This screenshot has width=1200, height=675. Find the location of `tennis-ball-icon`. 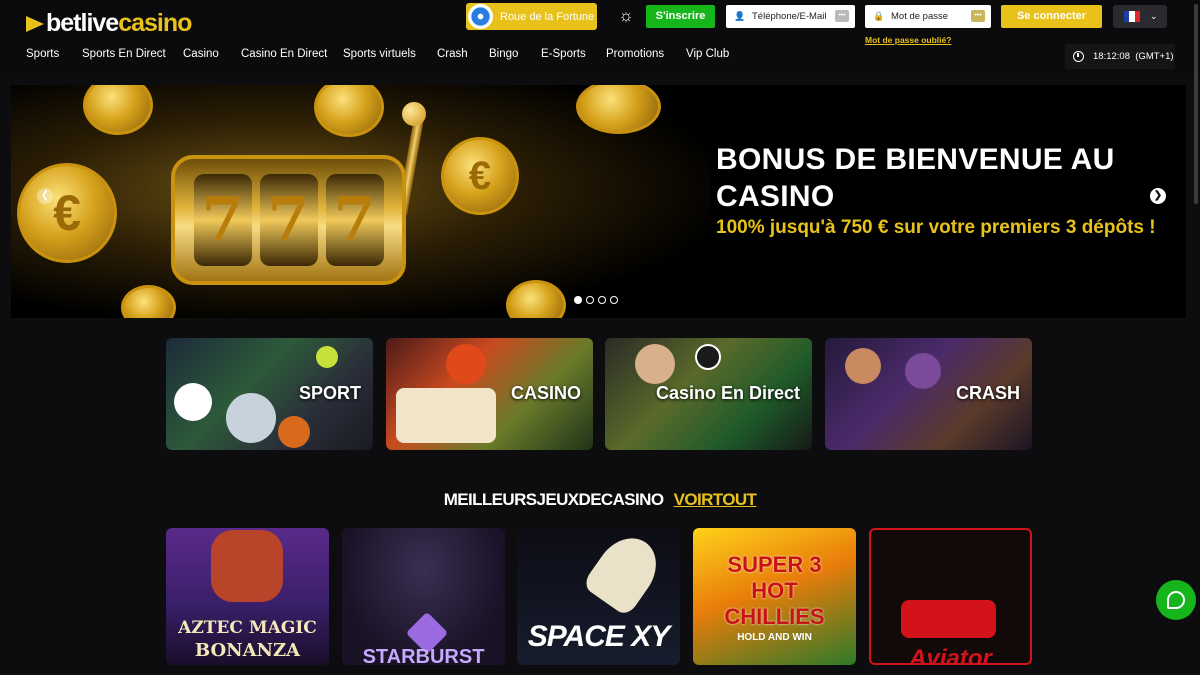

tennis-ball-icon is located at coordinates (327, 357).